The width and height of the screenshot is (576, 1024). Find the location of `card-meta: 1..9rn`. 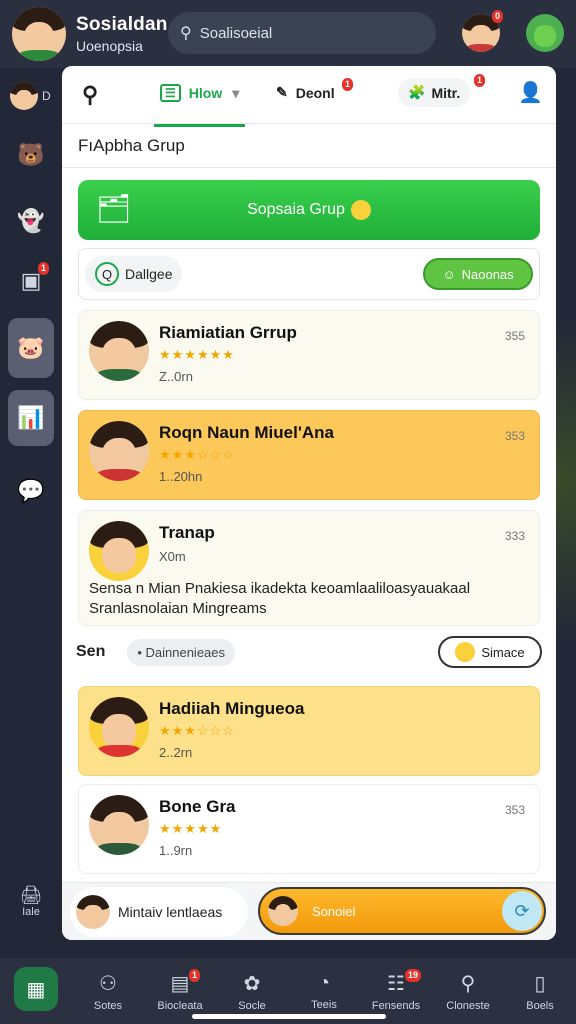

card-meta: 1..9rn is located at coordinates (176, 850).